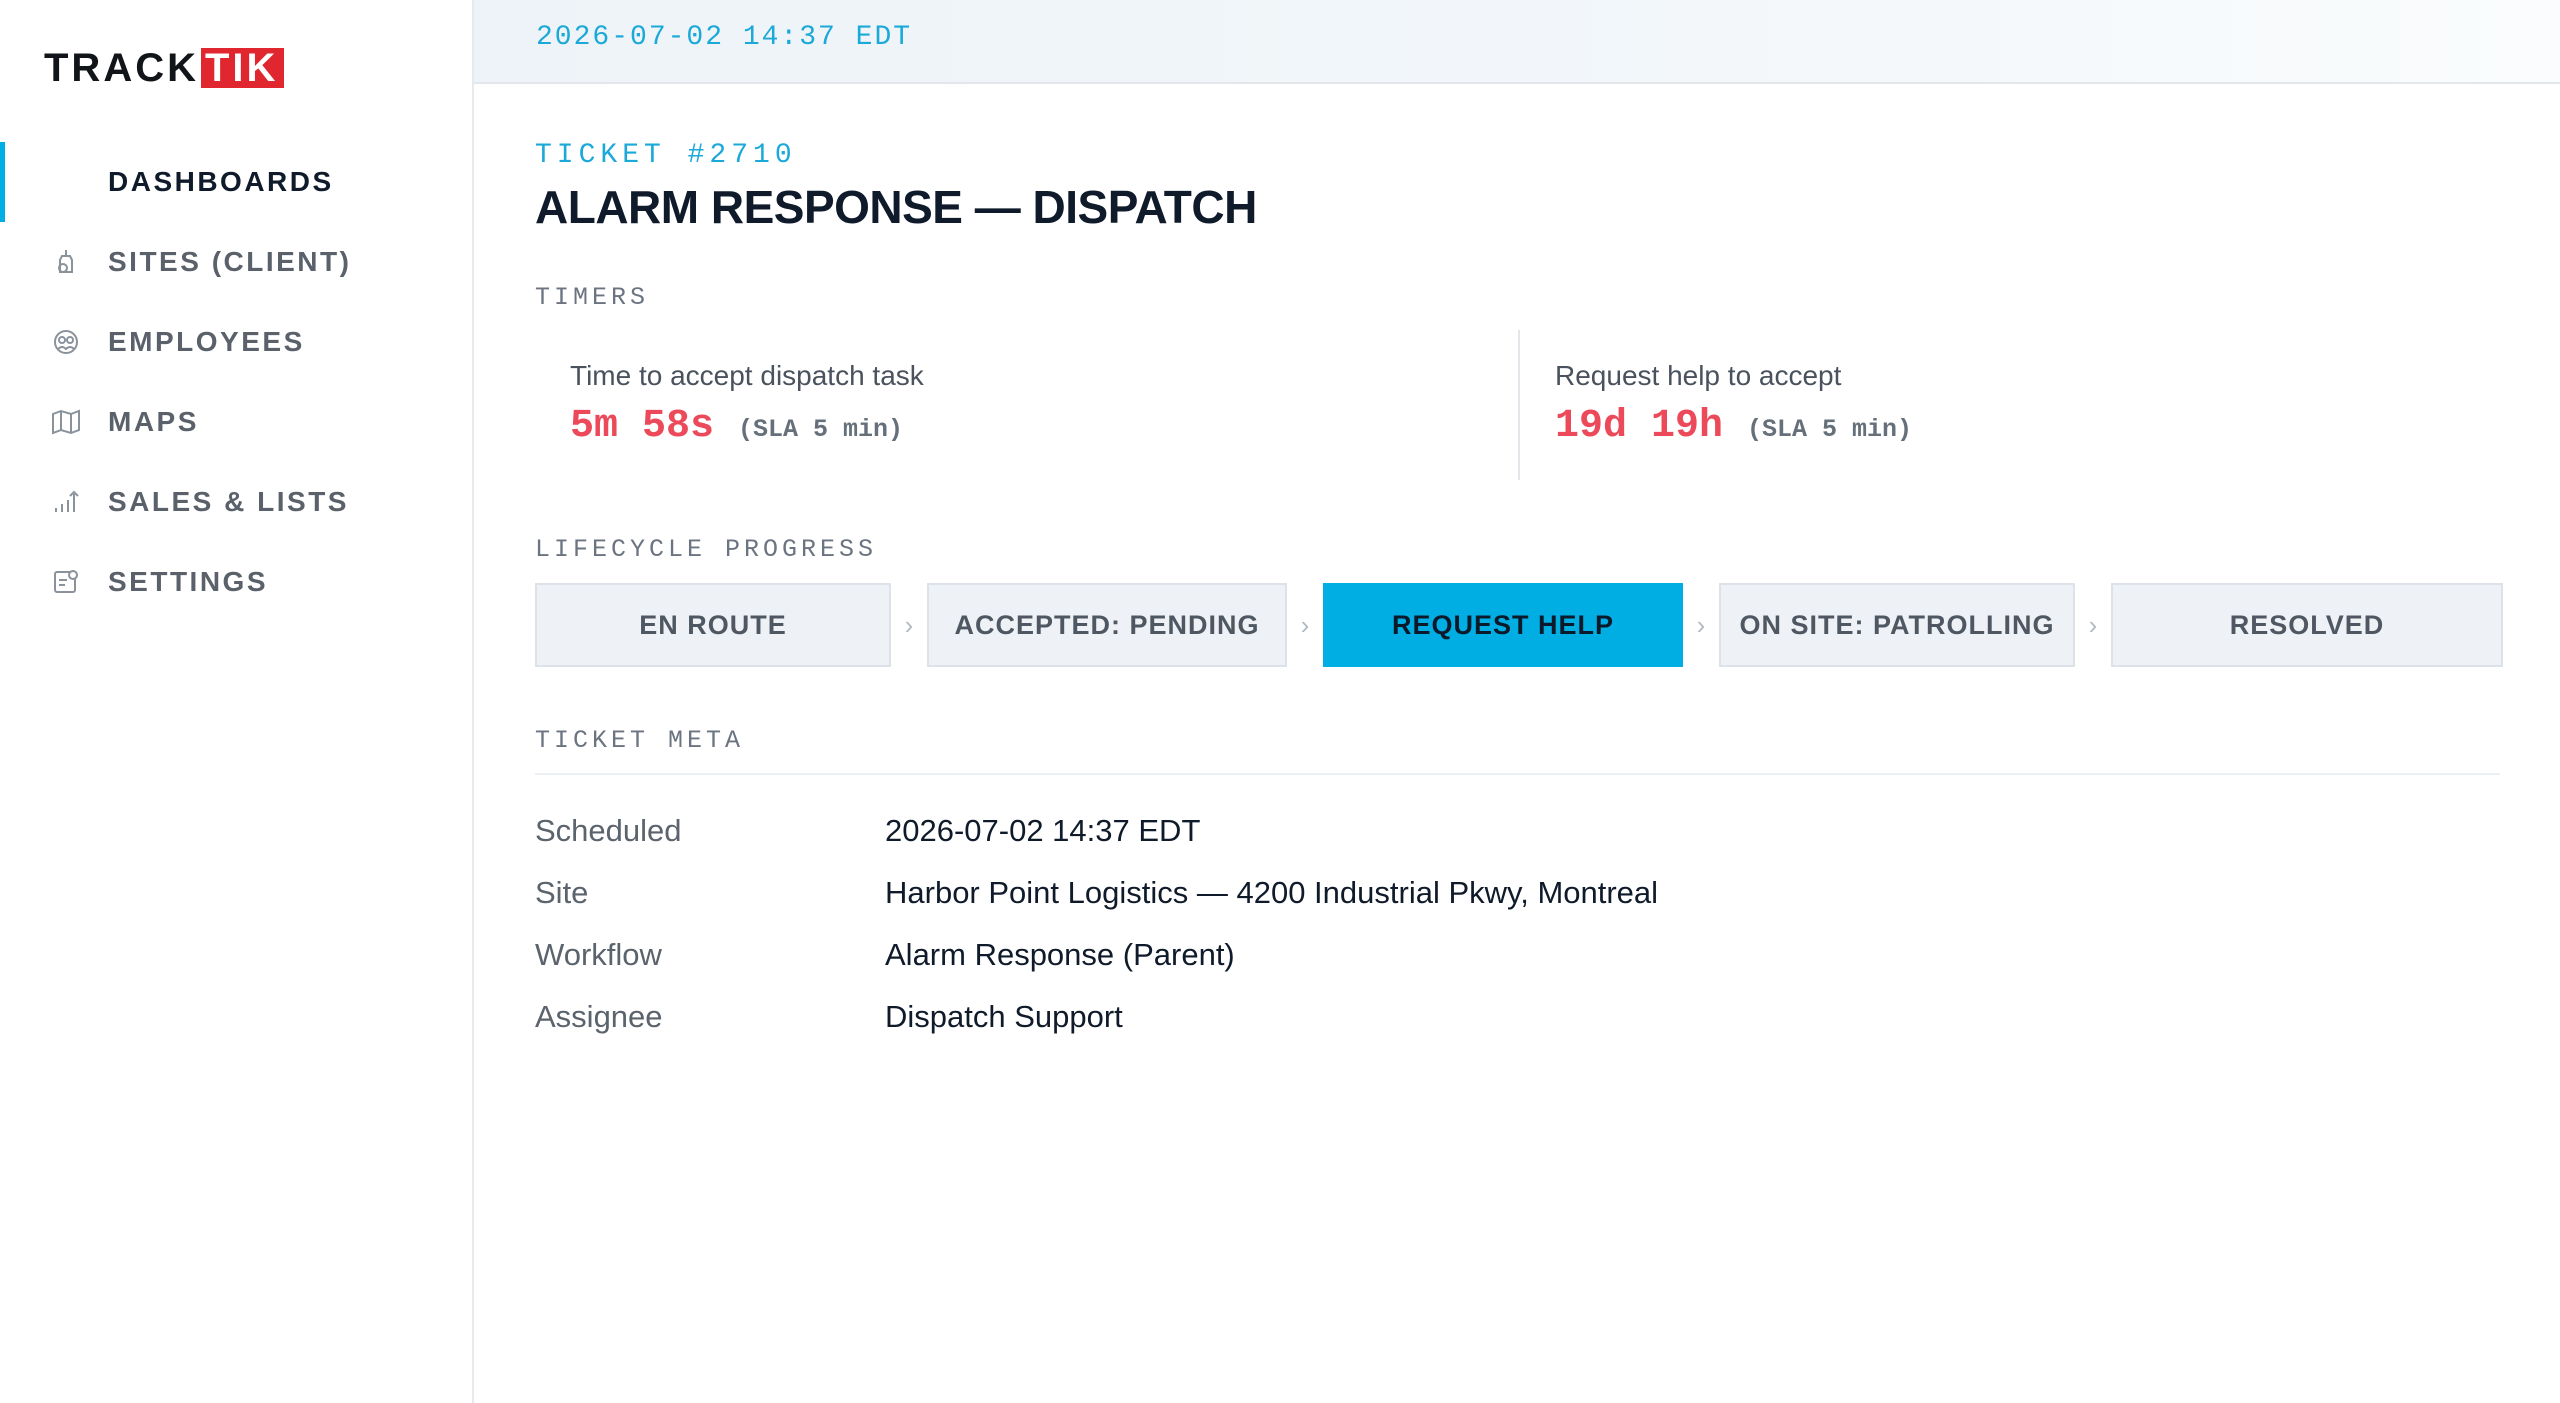  What do you see at coordinates (66, 422) in the screenshot?
I see `map-icon` at bounding box center [66, 422].